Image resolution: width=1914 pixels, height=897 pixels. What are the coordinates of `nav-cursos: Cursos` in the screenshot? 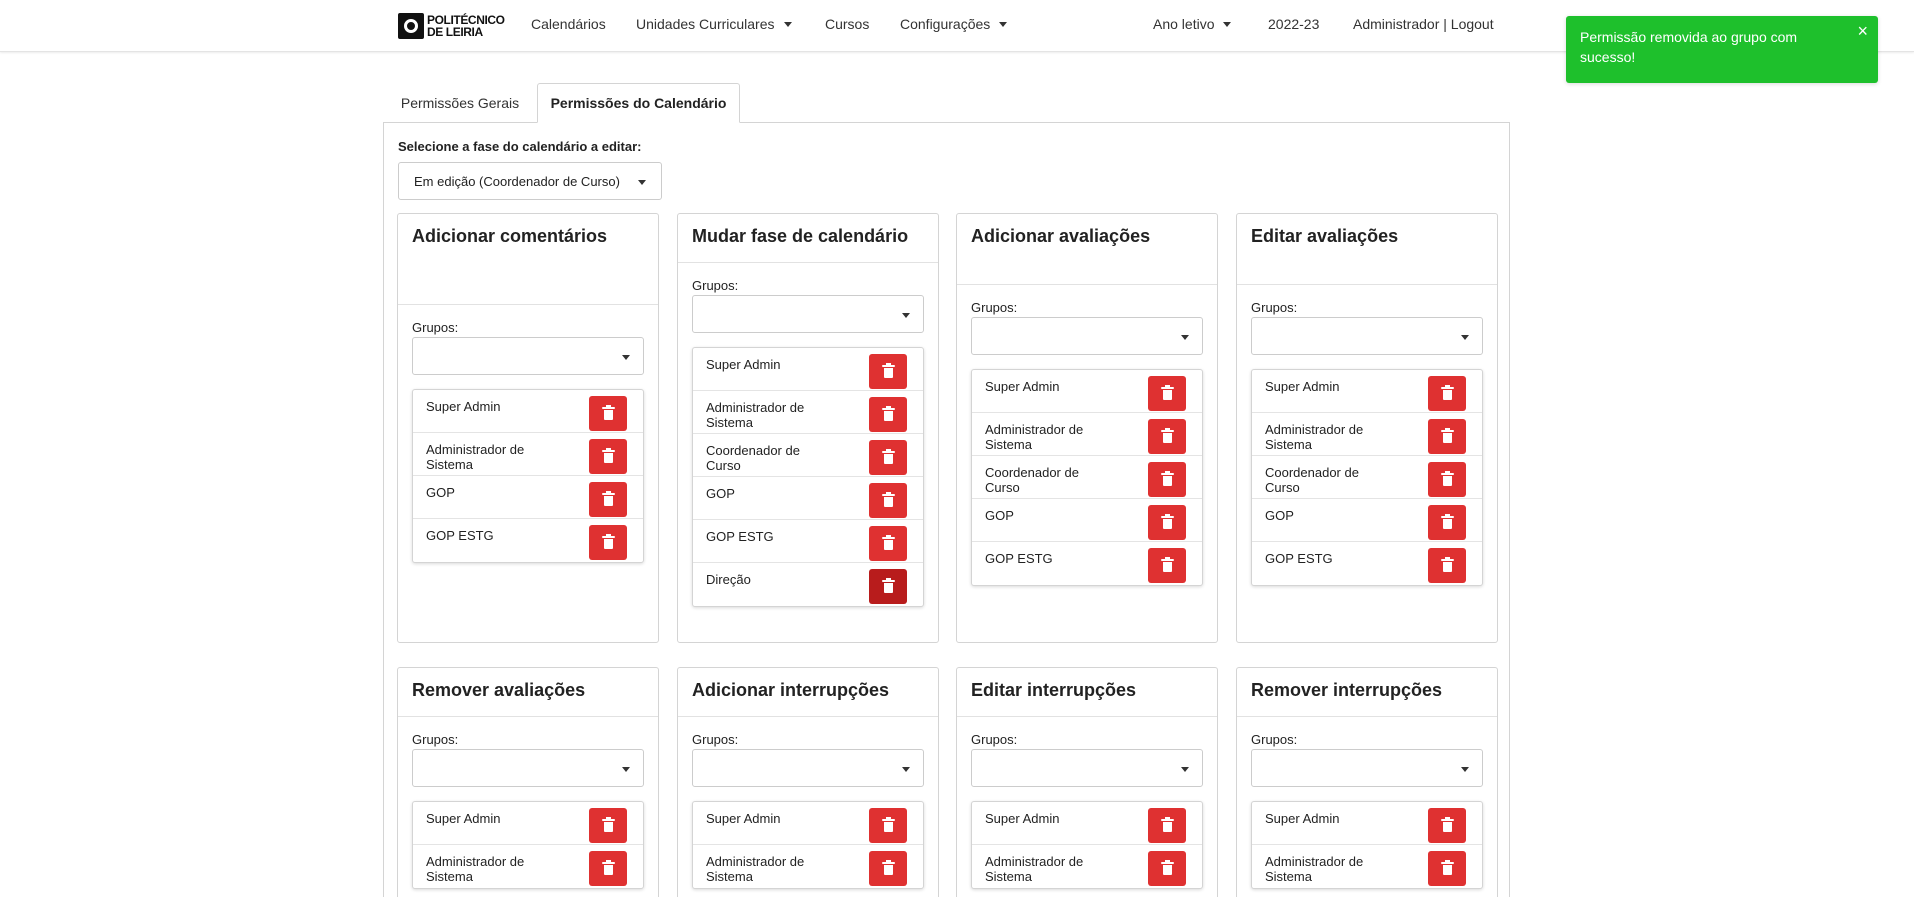 It's located at (847, 24).